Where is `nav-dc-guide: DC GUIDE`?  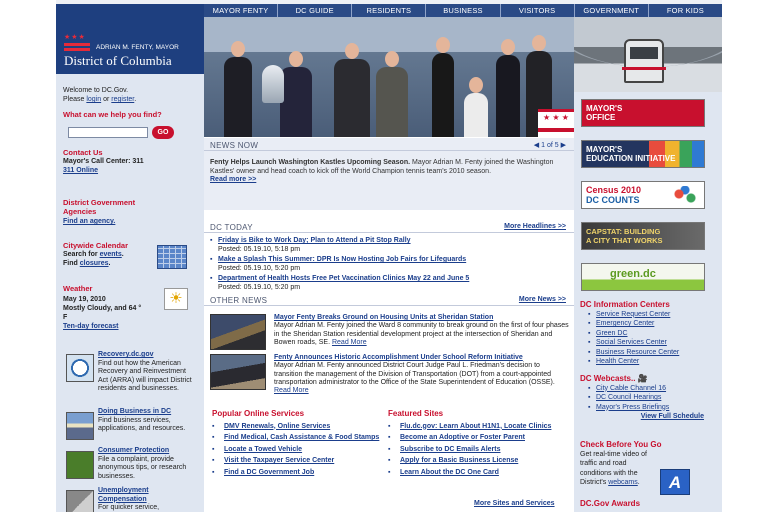 nav-dc-guide: DC GUIDE is located at coordinates (315, 10).